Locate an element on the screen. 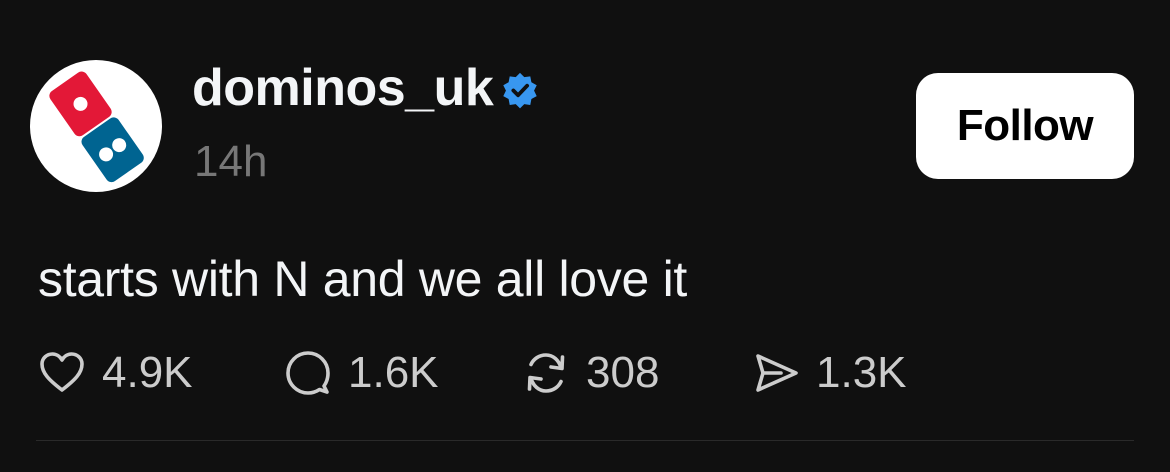 This screenshot has height=472, width=1170. share-button: 1.3K is located at coordinates (828, 373).